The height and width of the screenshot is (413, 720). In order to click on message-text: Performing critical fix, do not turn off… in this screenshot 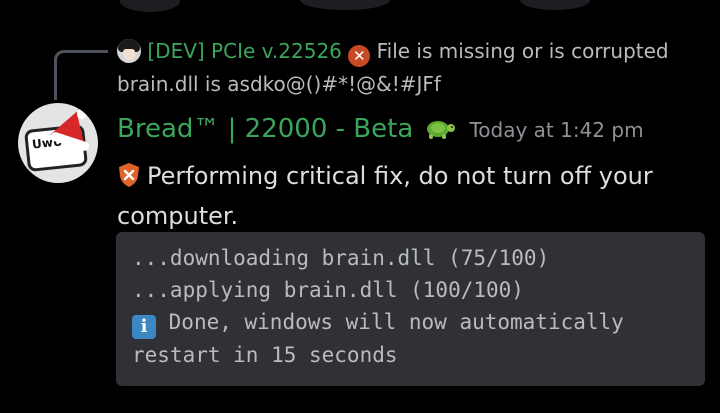, I will do `click(385, 196)`.